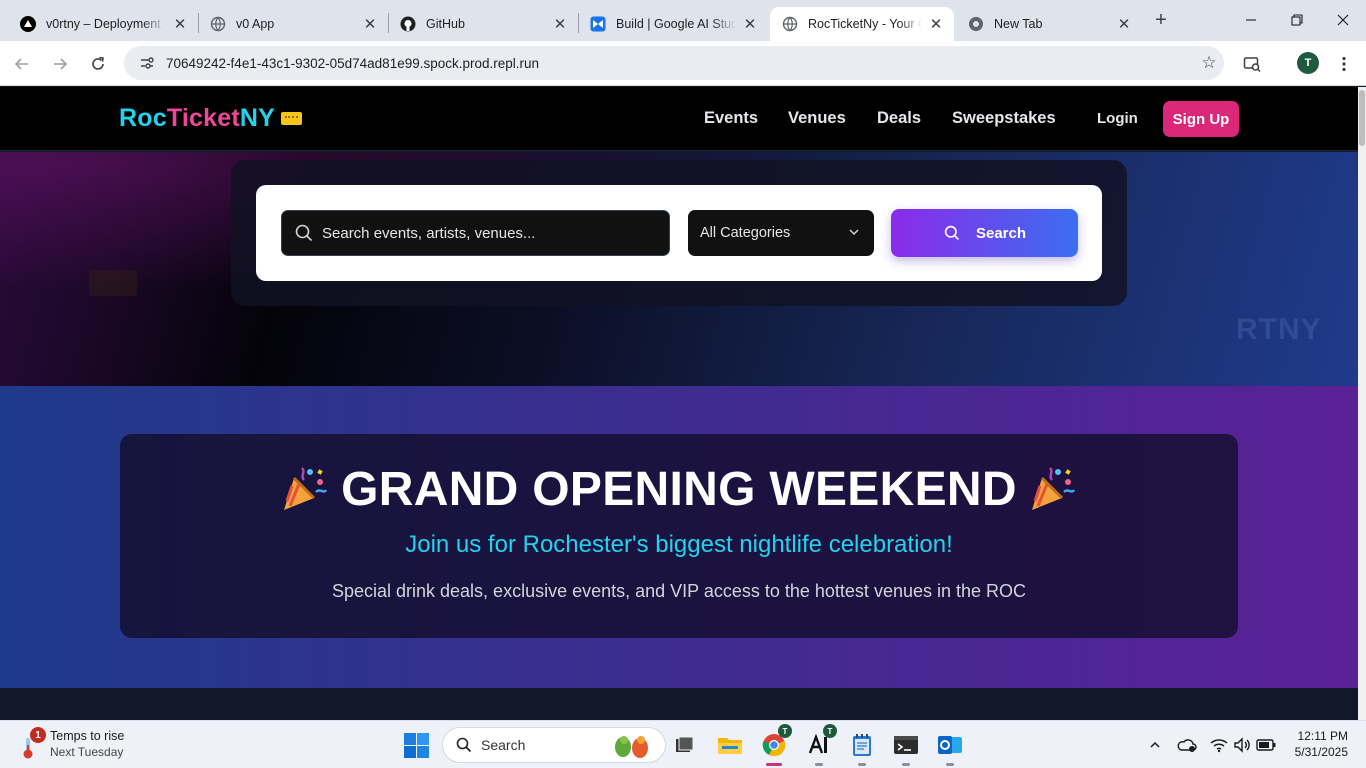 This screenshot has height=768, width=1366. I want to click on windows-start-icon, so click(416, 745).